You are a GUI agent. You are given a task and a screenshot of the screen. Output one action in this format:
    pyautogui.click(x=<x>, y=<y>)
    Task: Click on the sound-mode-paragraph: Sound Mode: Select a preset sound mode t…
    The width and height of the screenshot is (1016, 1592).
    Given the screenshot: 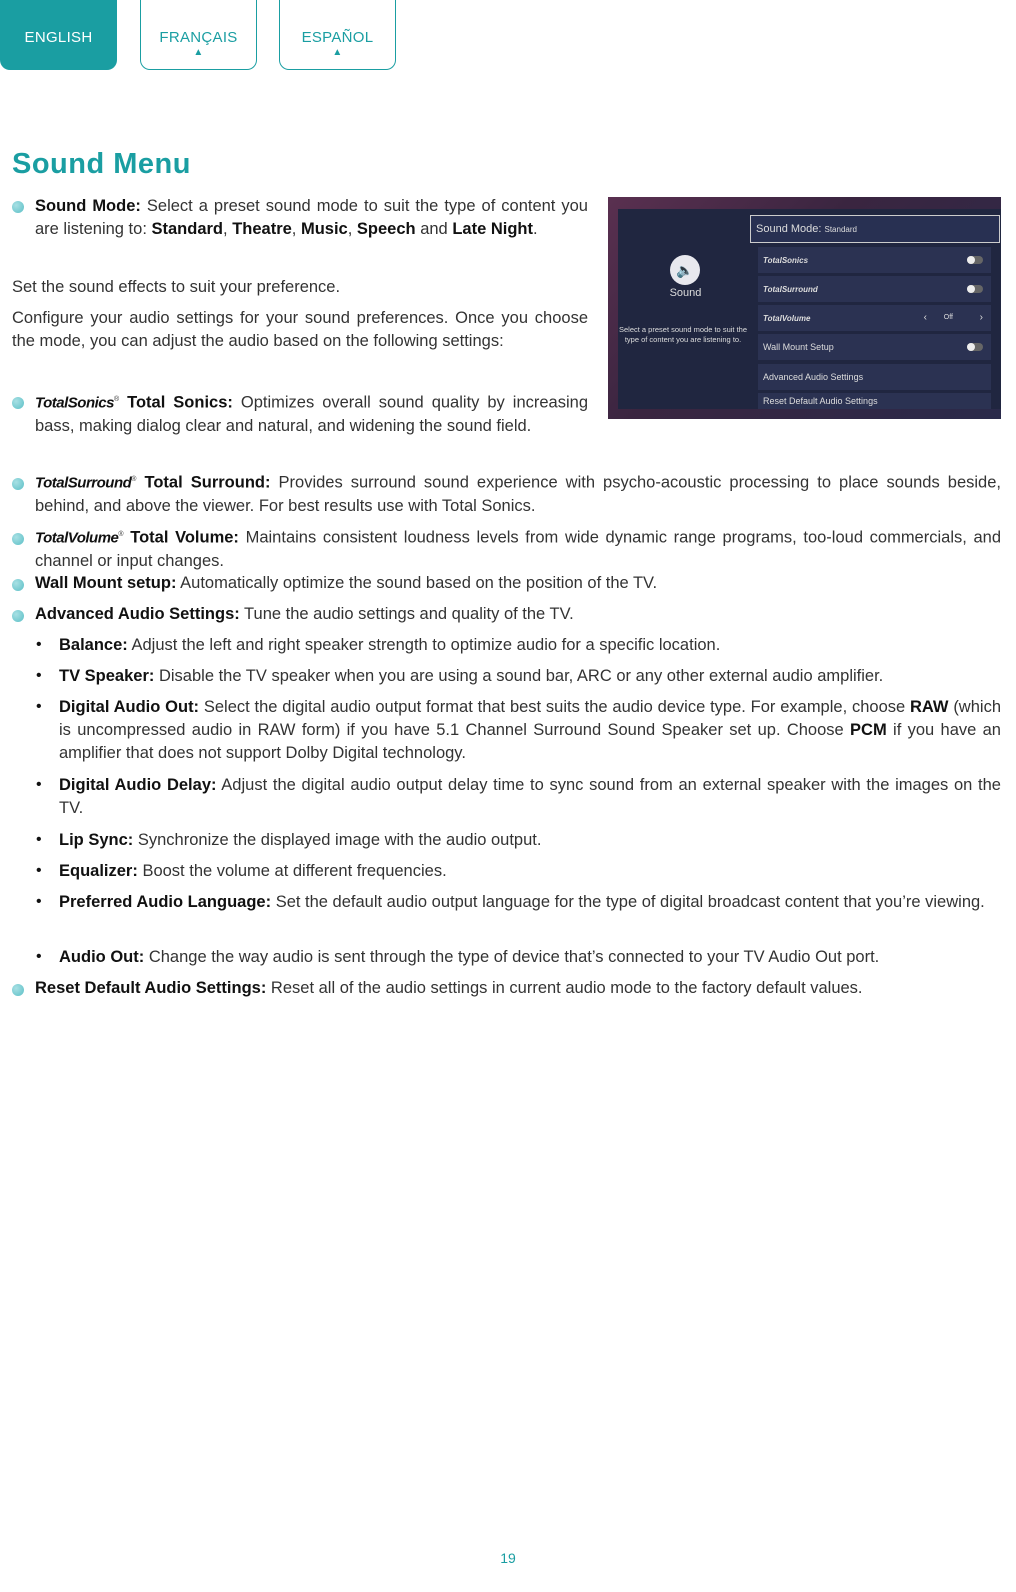 What is the action you would take?
    pyautogui.click(x=311, y=217)
    